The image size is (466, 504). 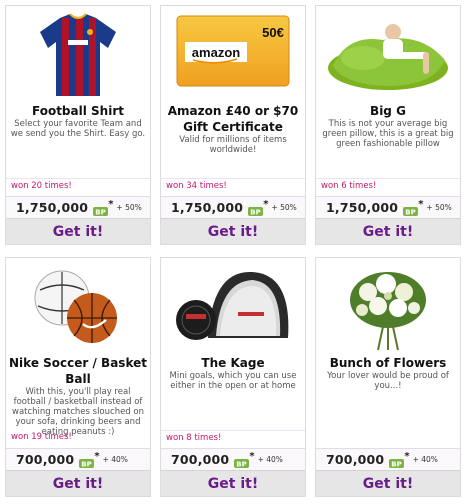 What do you see at coordinates (233, 119) in the screenshot?
I see `product-title: Amazon £40 or $70 Gift Certificate` at bounding box center [233, 119].